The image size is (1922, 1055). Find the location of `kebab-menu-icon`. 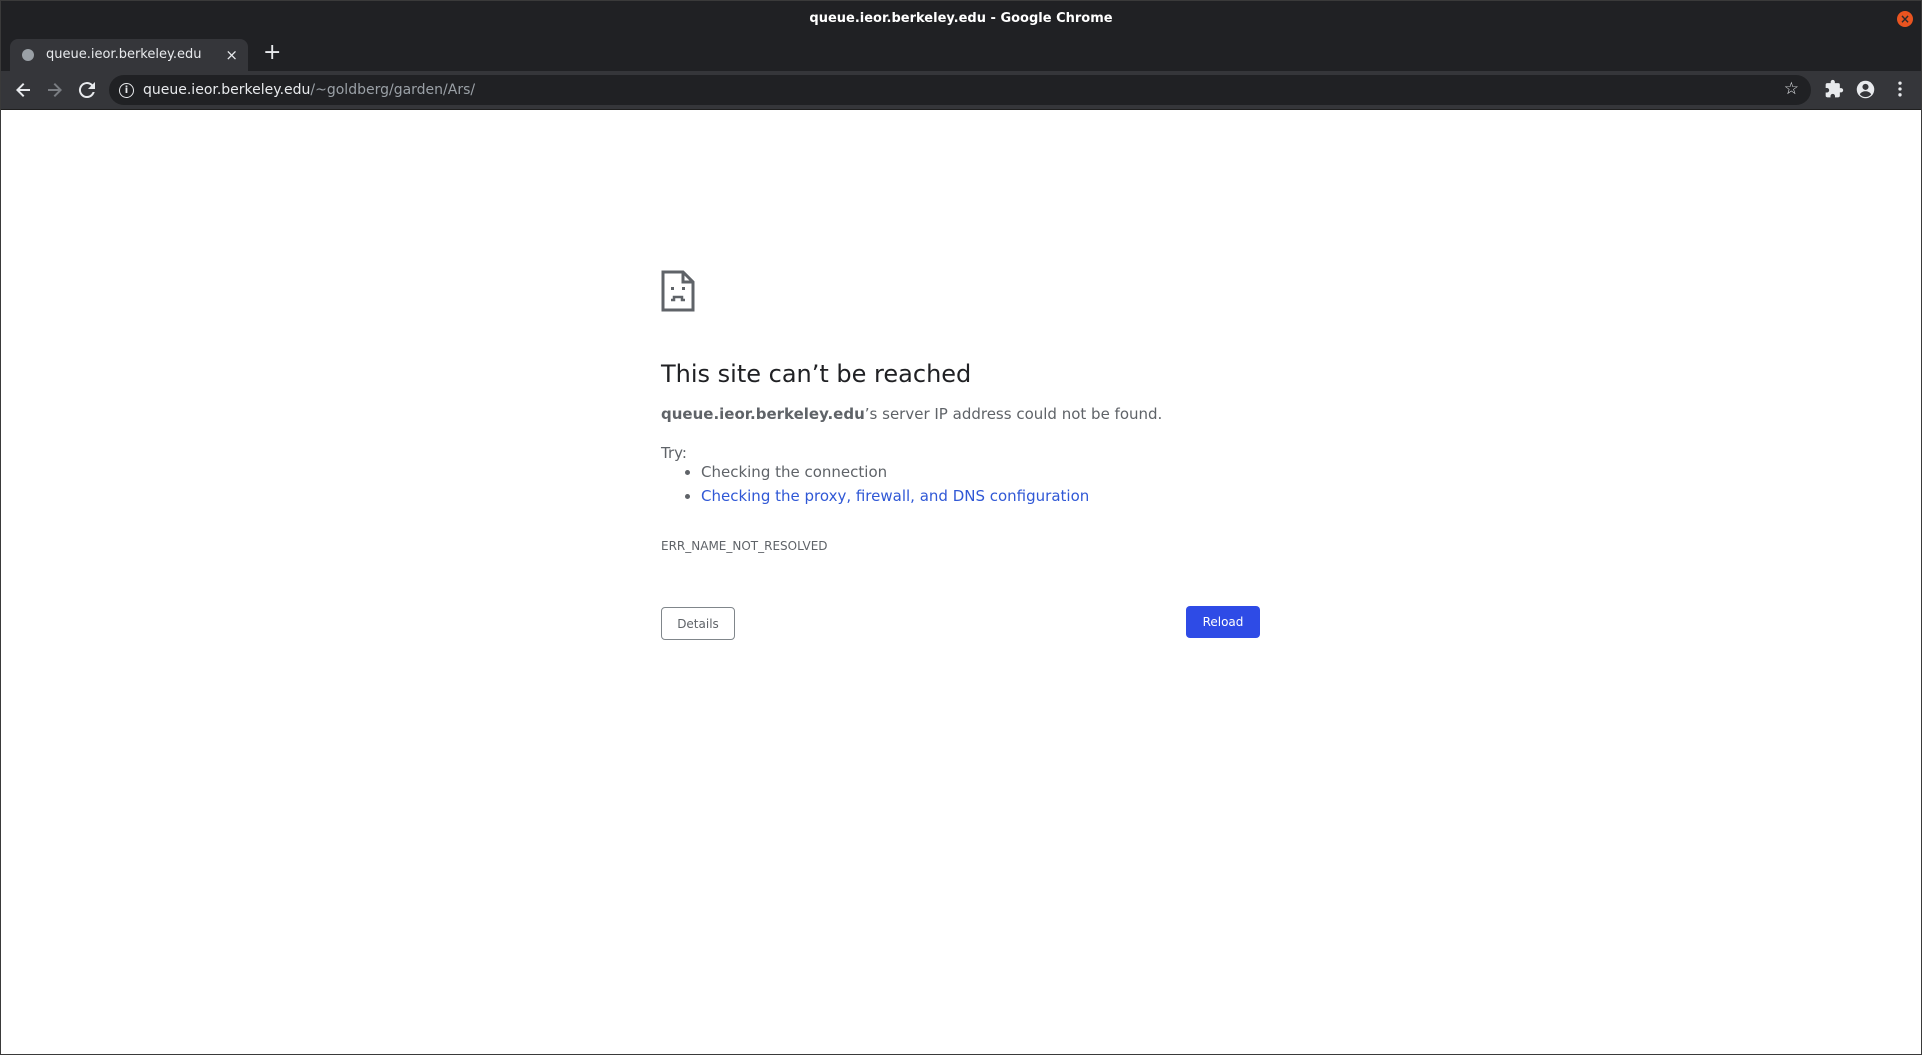

kebab-menu-icon is located at coordinates (1900, 89).